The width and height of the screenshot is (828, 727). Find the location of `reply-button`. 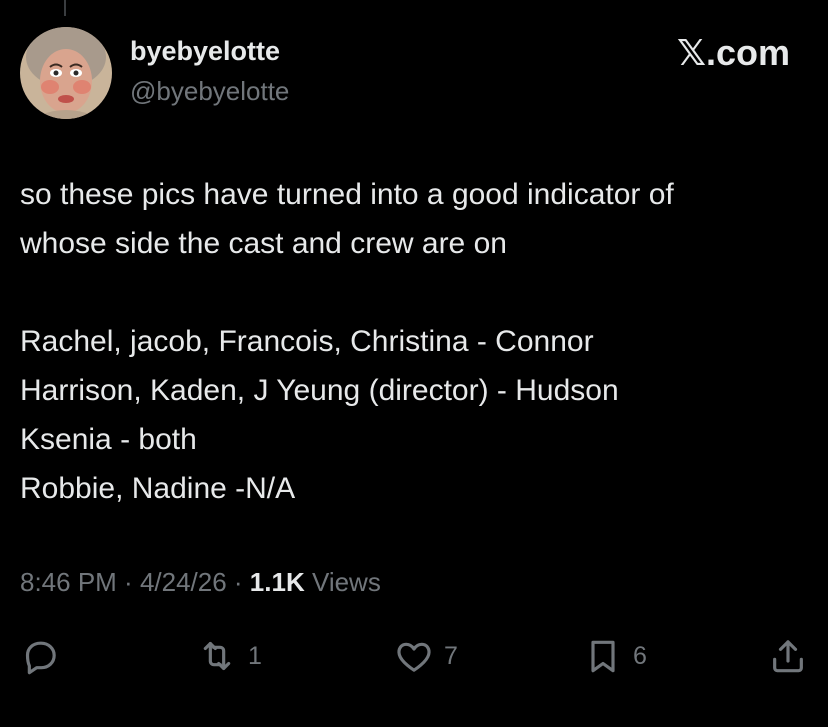

reply-button is located at coordinates (45, 656).